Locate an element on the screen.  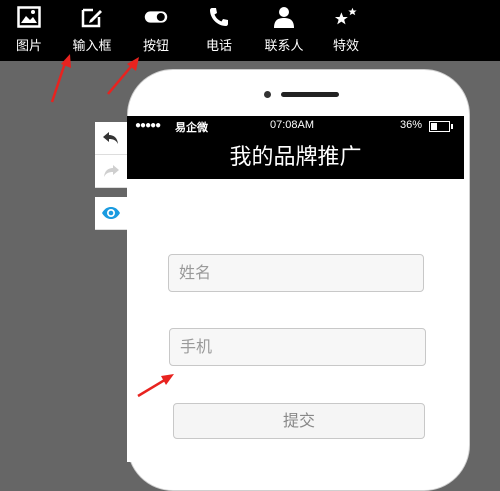
component-toolbar: 图片 输入框 按钮 电话 联系人 特效 is located at coordinates (250, 30).